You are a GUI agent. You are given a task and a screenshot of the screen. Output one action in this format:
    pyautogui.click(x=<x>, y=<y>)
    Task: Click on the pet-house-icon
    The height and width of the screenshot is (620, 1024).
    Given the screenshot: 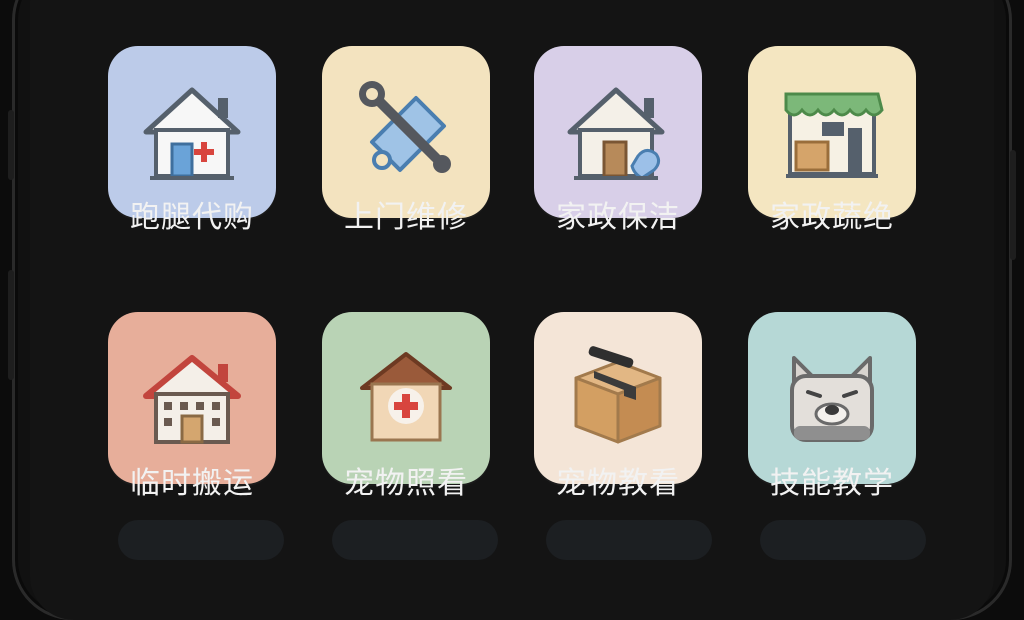 What is the action you would take?
    pyautogui.click(x=406, y=397)
    